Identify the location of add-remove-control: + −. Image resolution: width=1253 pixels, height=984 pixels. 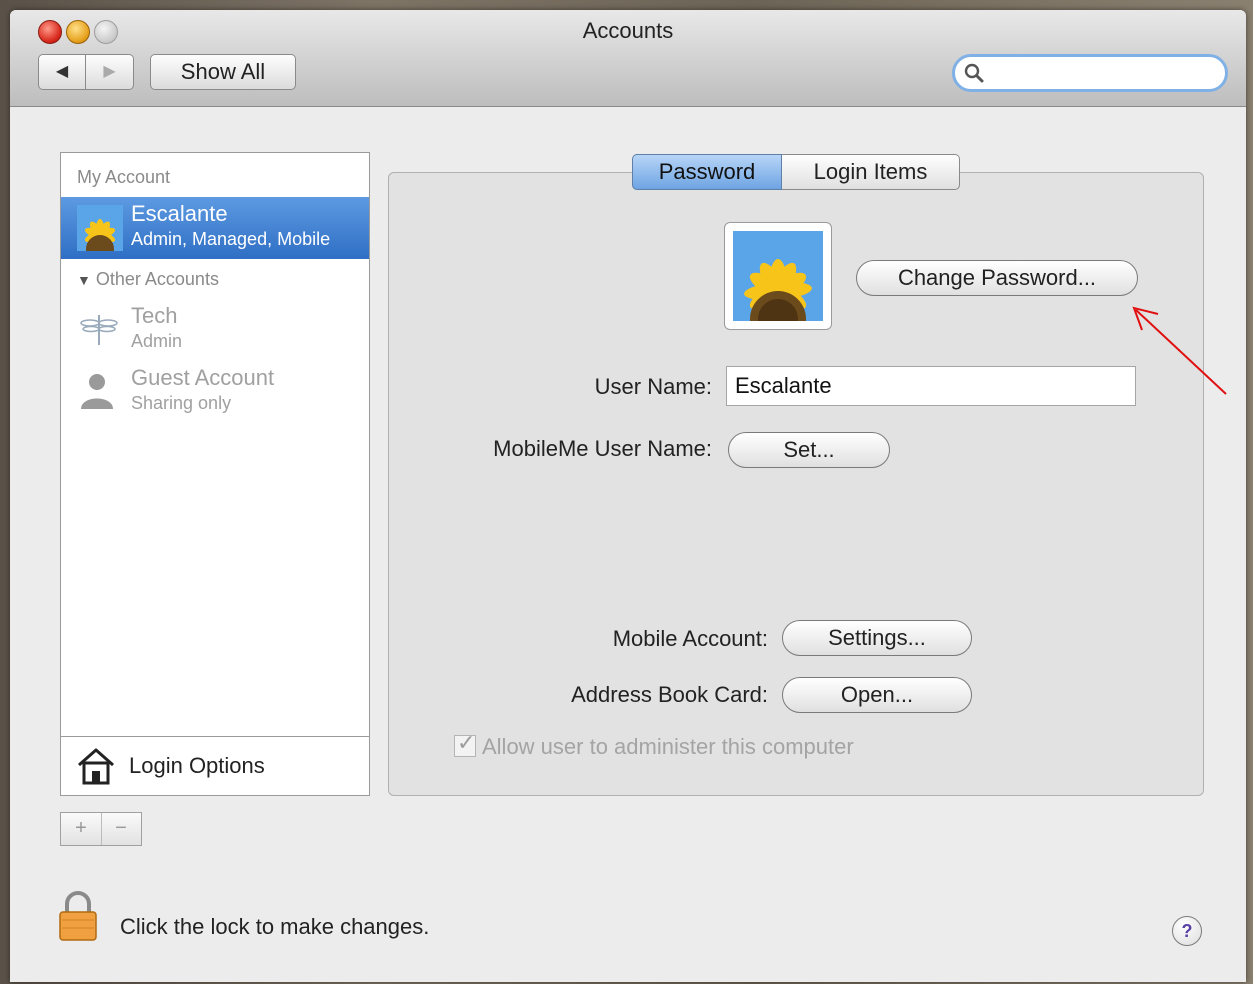
(101, 829).